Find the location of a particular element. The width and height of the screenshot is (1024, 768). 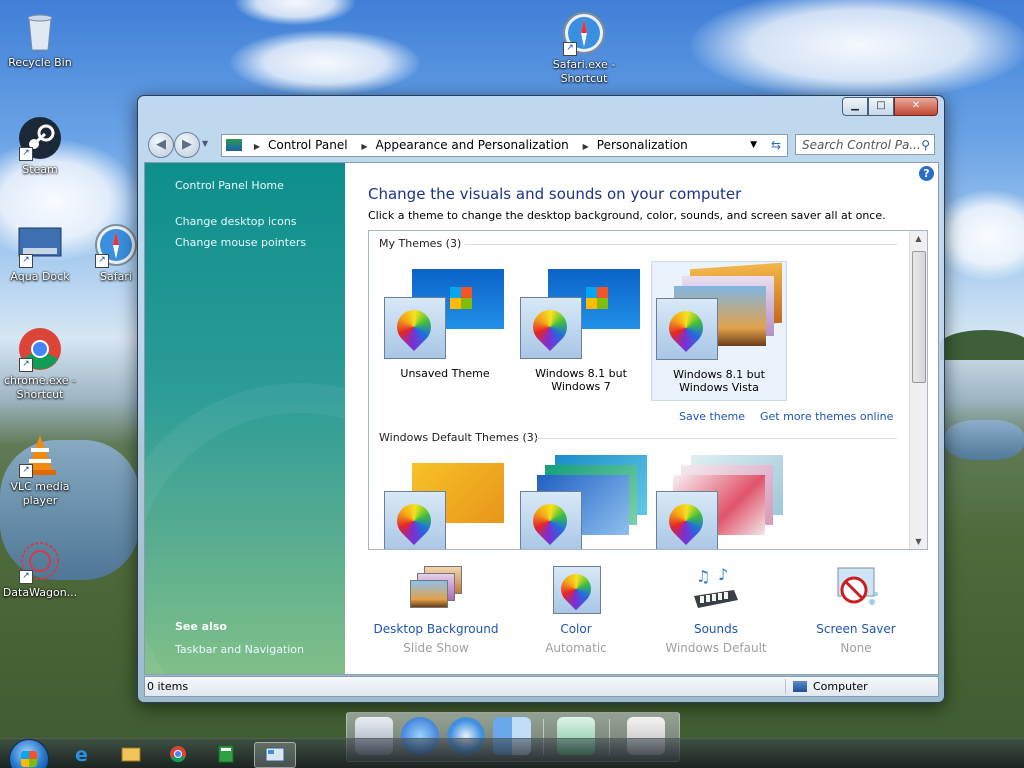

sounds-icon: ♫ ♪ is located at coordinates (716, 588).